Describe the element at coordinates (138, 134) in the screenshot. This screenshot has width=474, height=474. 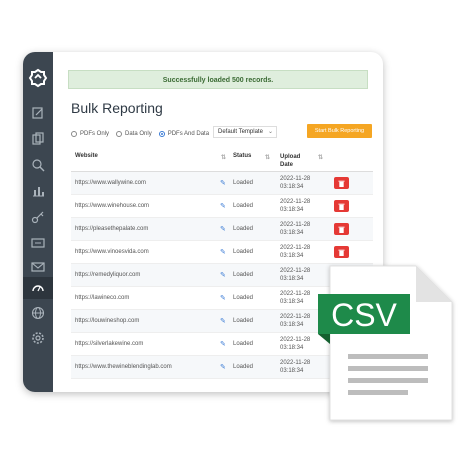
I see `option-label: Data Only` at that location.